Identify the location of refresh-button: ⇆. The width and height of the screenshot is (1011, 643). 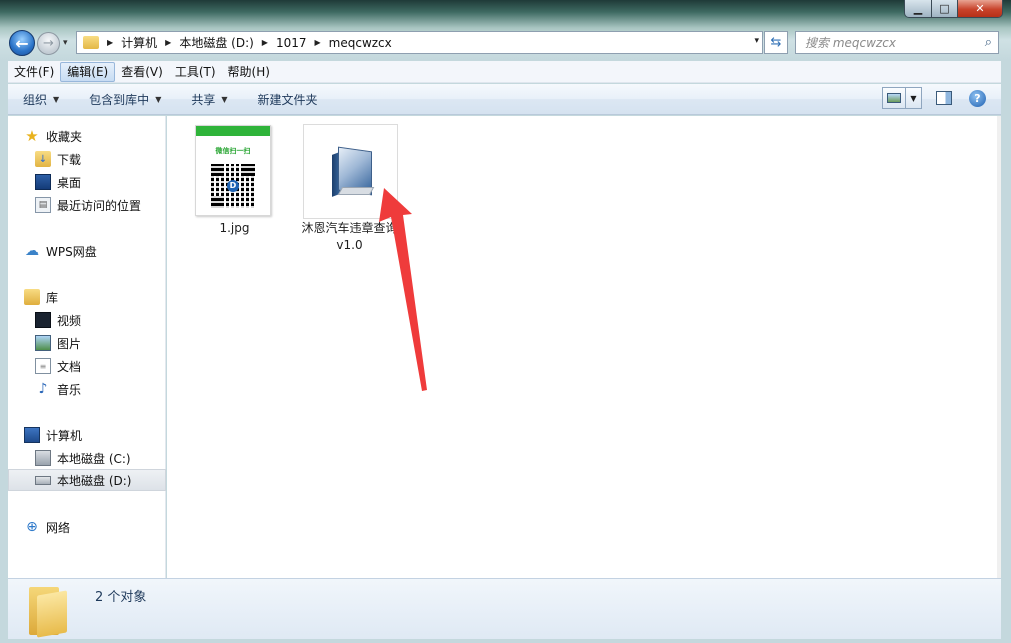
(776, 42).